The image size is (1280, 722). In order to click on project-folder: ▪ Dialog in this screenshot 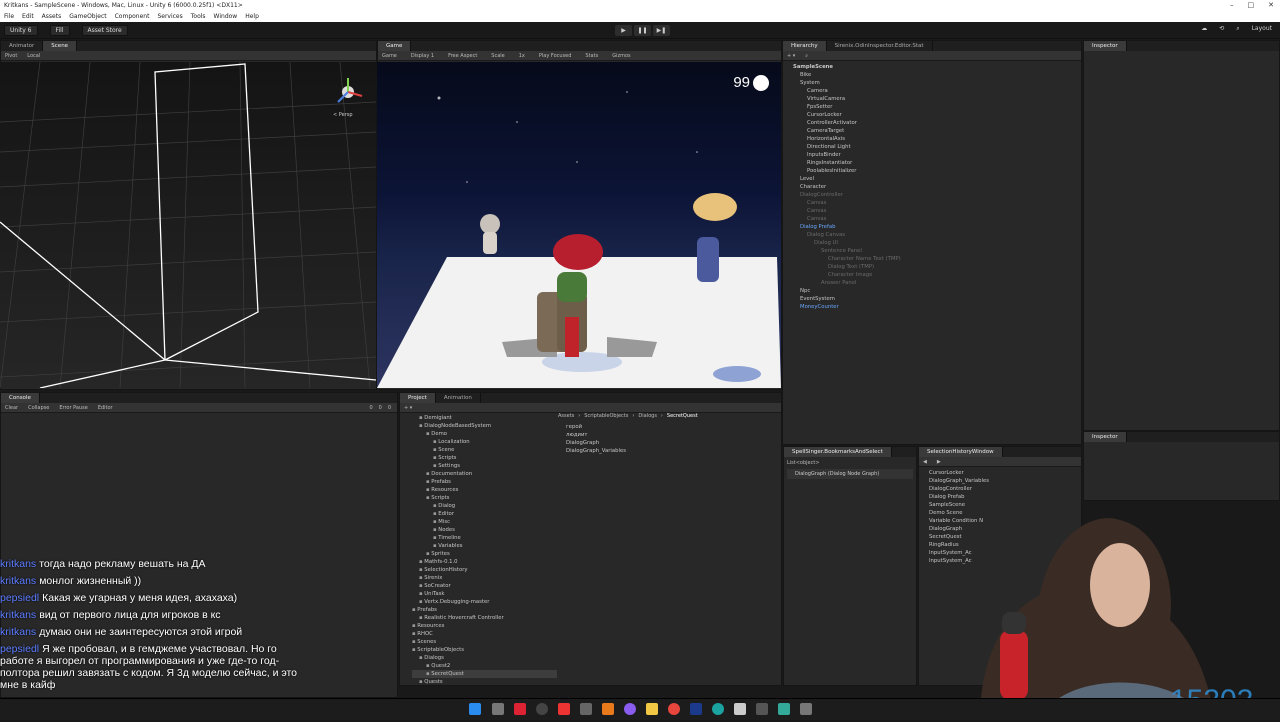, I will do `click(484, 506)`.